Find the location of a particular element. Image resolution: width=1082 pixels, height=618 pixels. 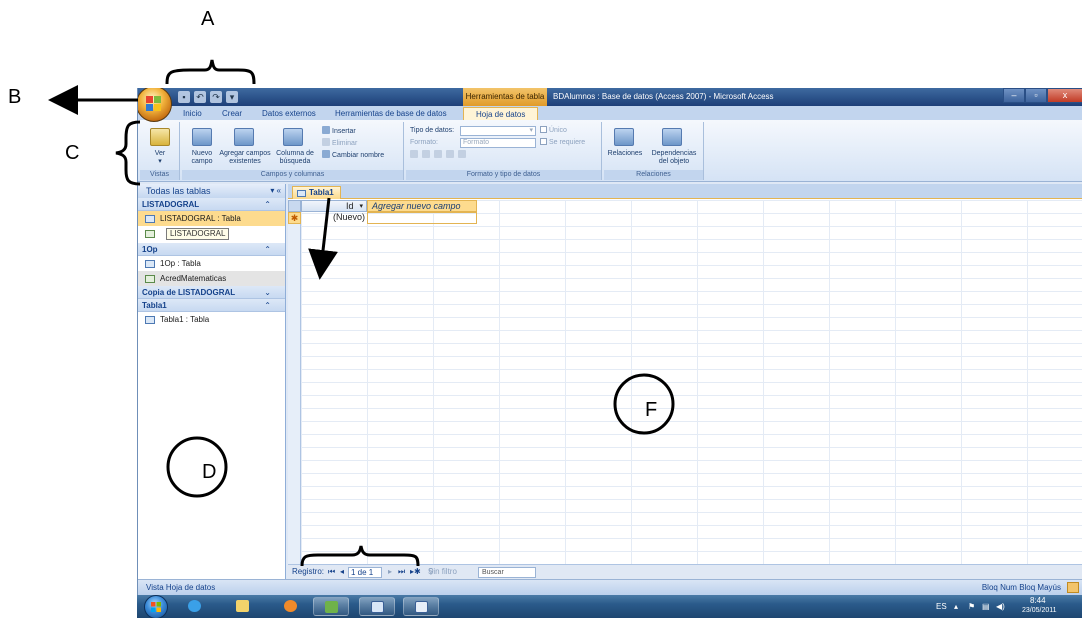

object-dependencies-icon is located at coordinates (672, 137).